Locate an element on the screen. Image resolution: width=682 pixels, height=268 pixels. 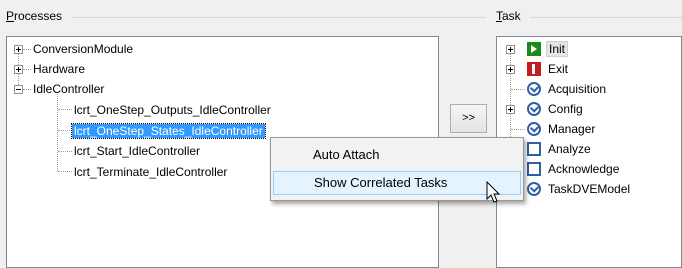
tree-item-label: lcrt_Start_IdleController is located at coordinates (137, 151).